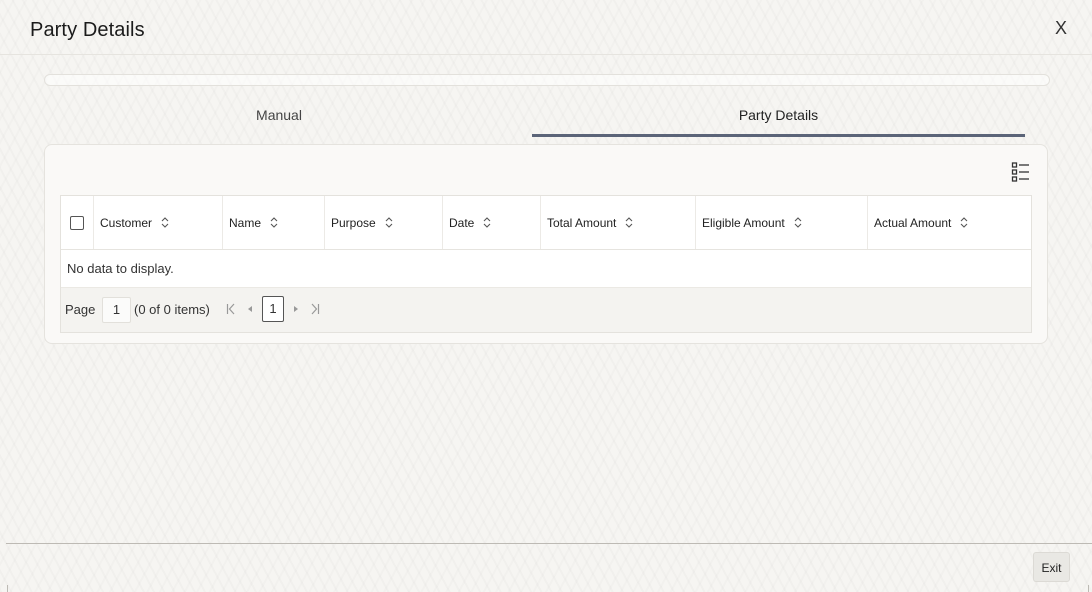 Image resolution: width=1092 pixels, height=592 pixels. Describe the element at coordinates (546, 54) in the screenshot. I see `title-divider` at that location.